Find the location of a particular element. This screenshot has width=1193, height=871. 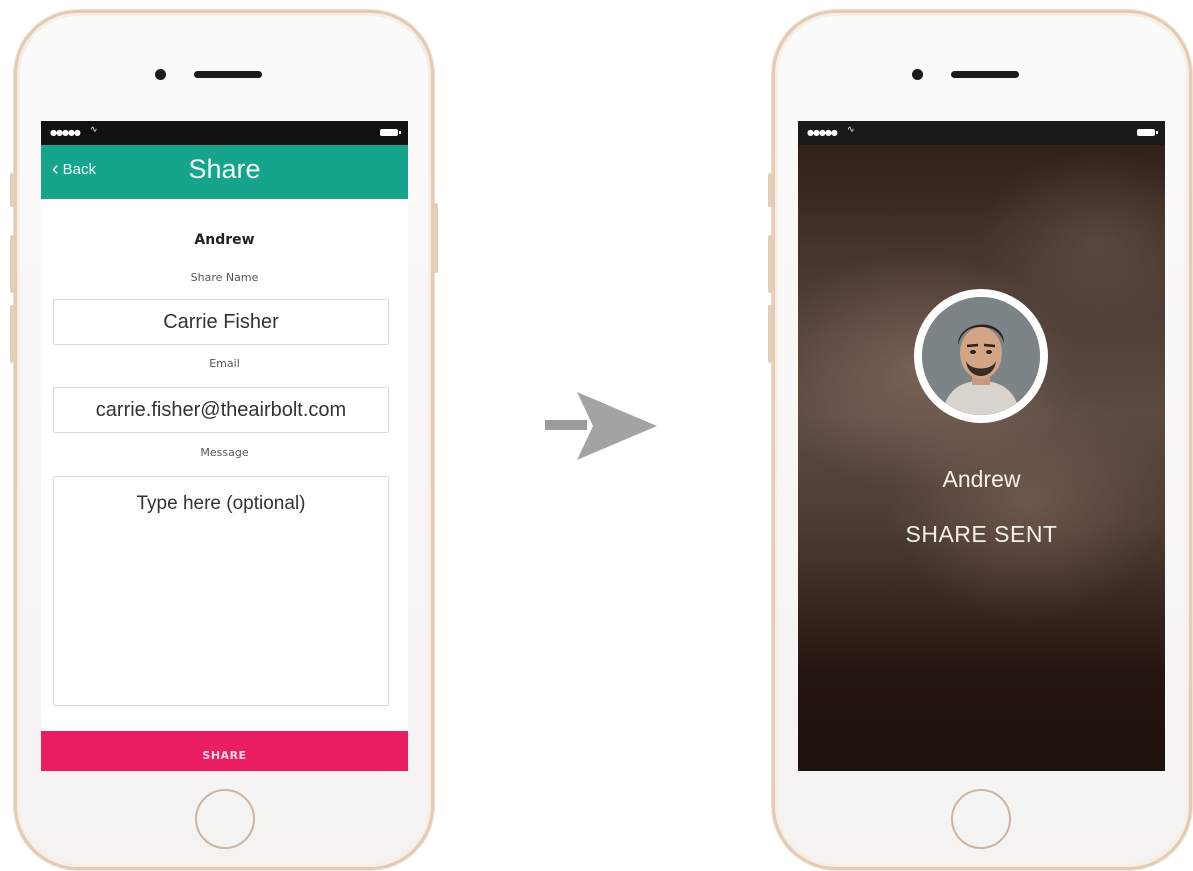

nav-bar: ‹ Back Share is located at coordinates (224, 172).